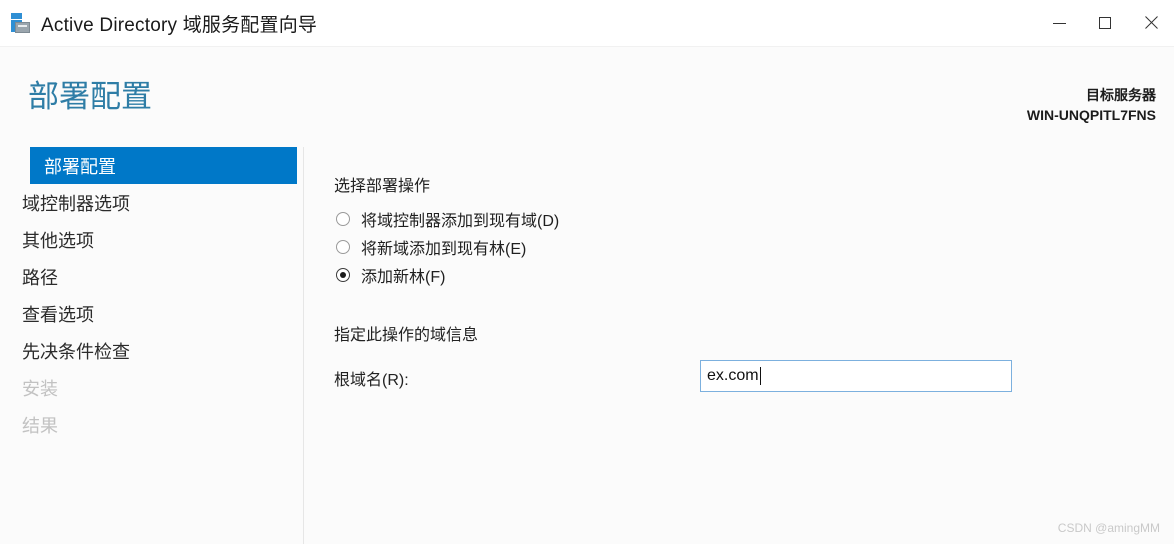 The width and height of the screenshot is (1174, 544). I want to click on window-controls, so click(1105, 23).